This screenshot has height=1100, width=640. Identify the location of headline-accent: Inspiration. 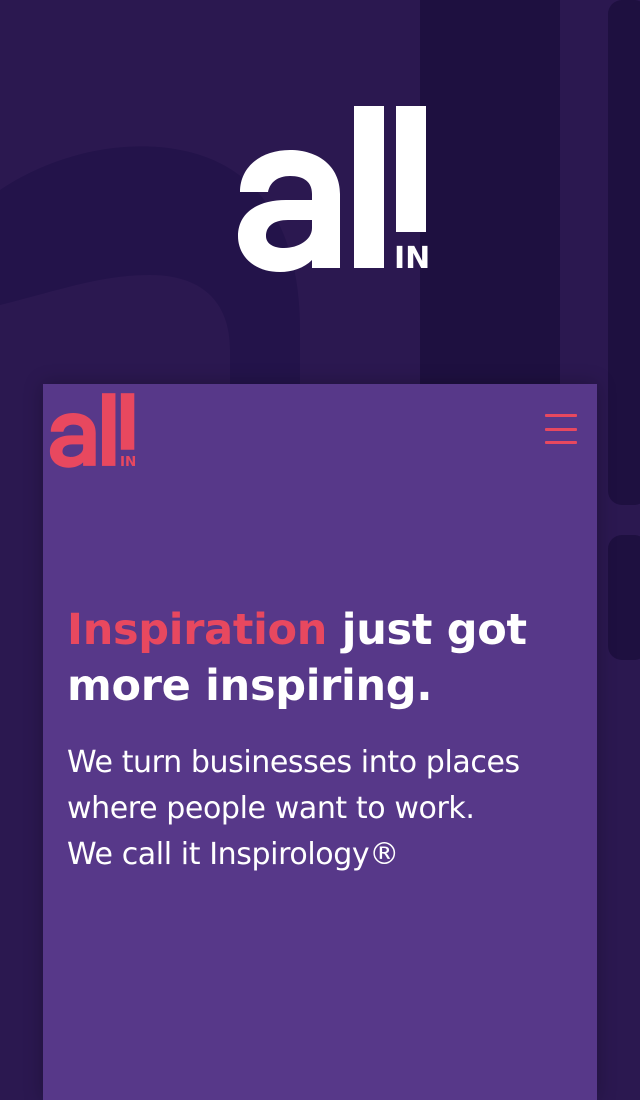
(197, 630).